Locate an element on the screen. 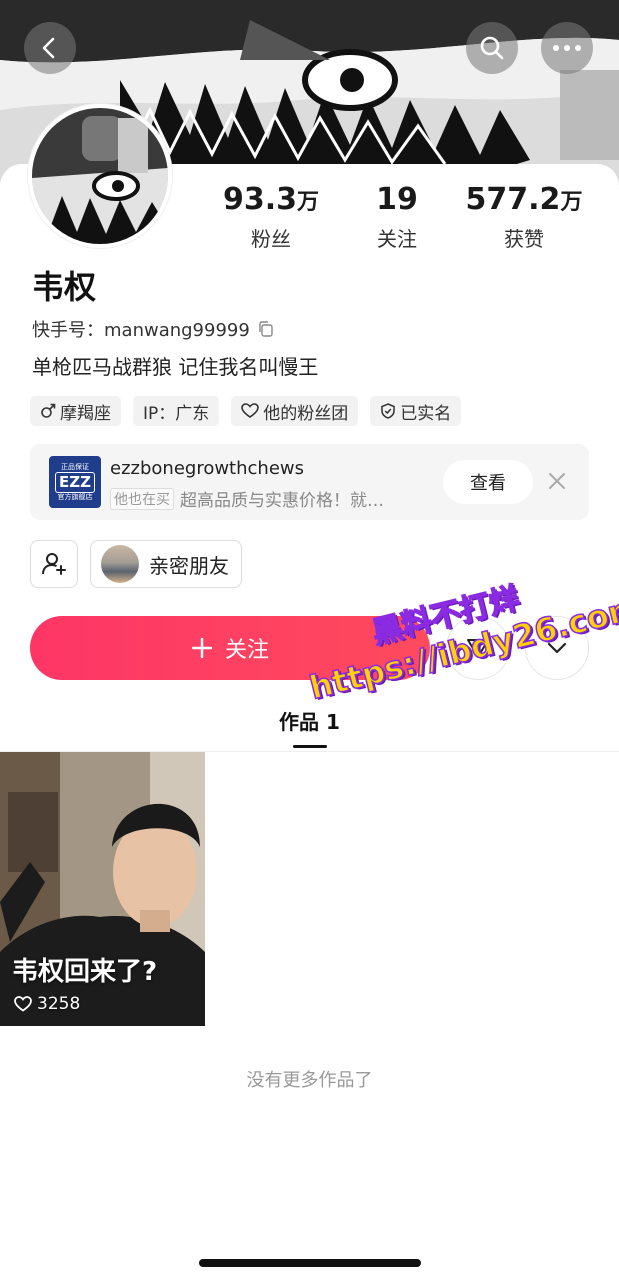 This screenshot has height=1280, width=619. fans-stat: 93.3万 粉丝 is located at coordinates (271, 217).